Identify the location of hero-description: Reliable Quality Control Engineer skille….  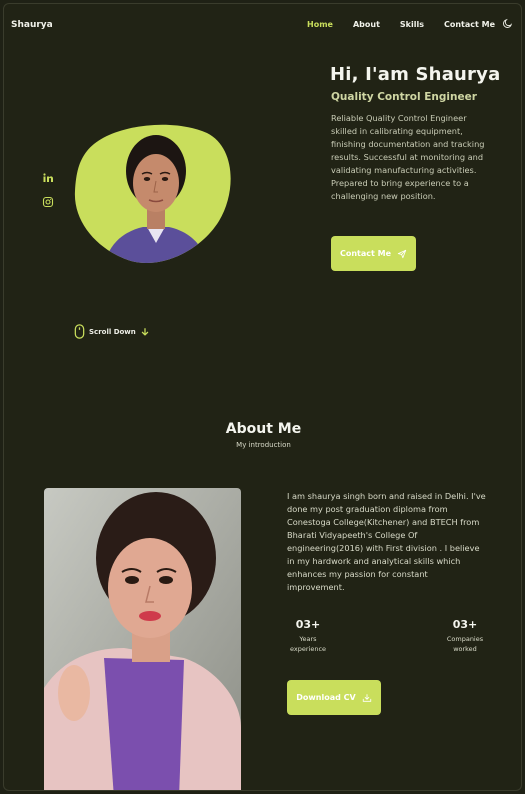
(408, 157).